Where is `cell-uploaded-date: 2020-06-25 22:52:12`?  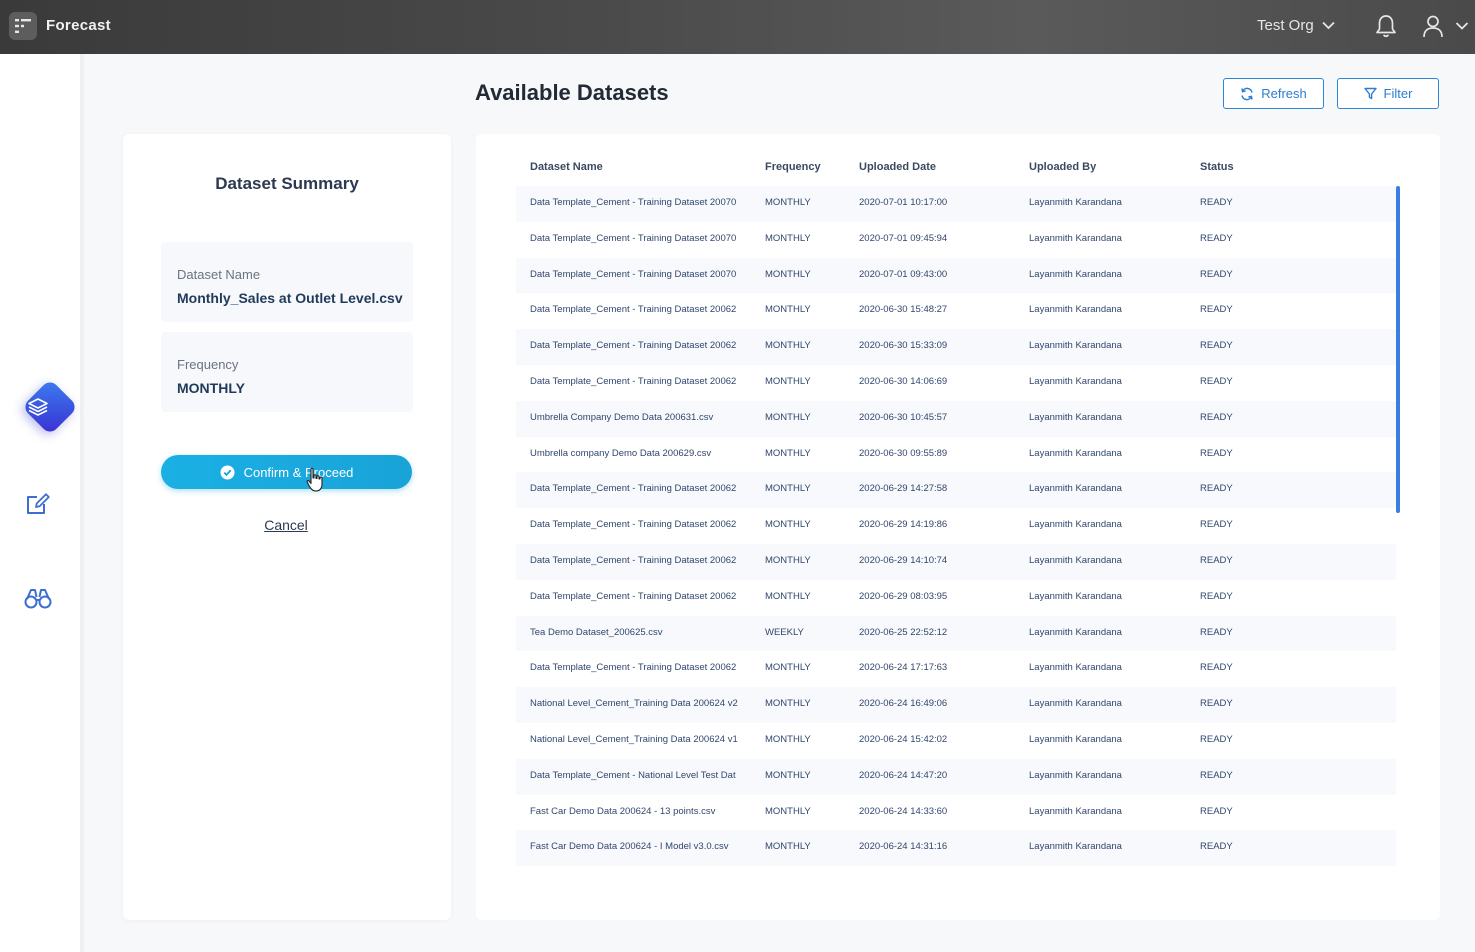
cell-uploaded-date: 2020-06-25 22:52:12 is located at coordinates (903, 632).